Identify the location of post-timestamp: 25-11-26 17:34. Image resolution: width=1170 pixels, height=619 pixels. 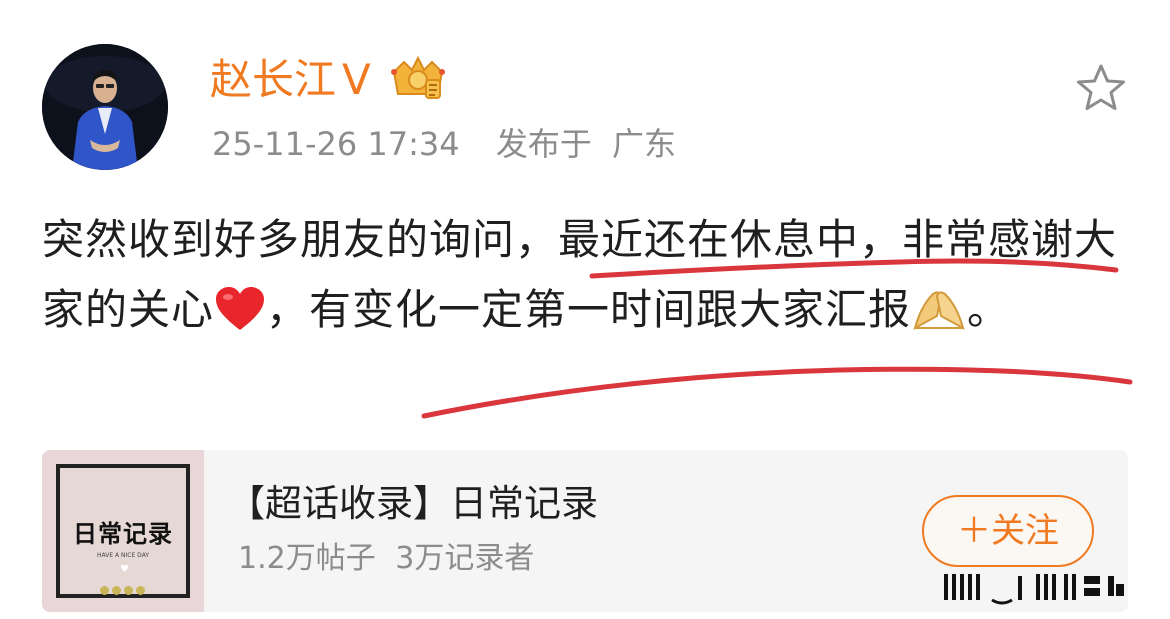
(336, 144).